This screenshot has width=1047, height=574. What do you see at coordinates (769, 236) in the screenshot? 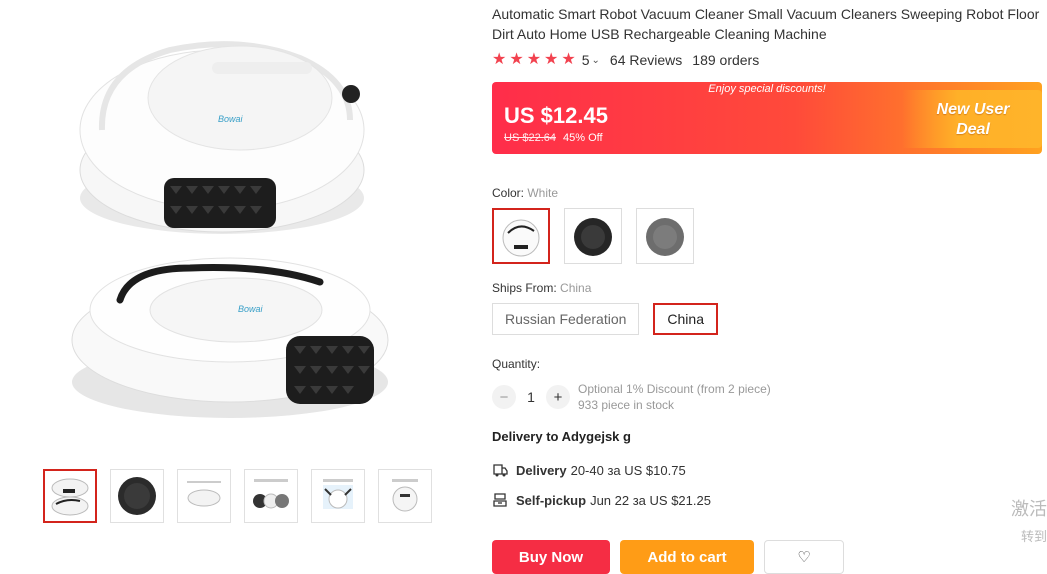
I see `color-swatches` at bounding box center [769, 236].